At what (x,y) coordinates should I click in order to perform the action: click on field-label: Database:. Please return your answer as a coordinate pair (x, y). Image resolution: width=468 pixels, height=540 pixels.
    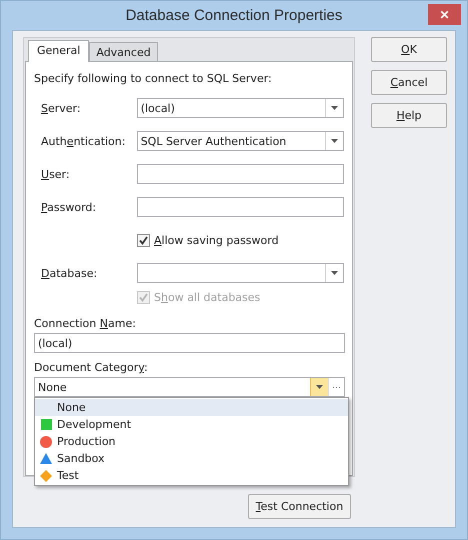
    Looking at the image, I should click on (69, 273).